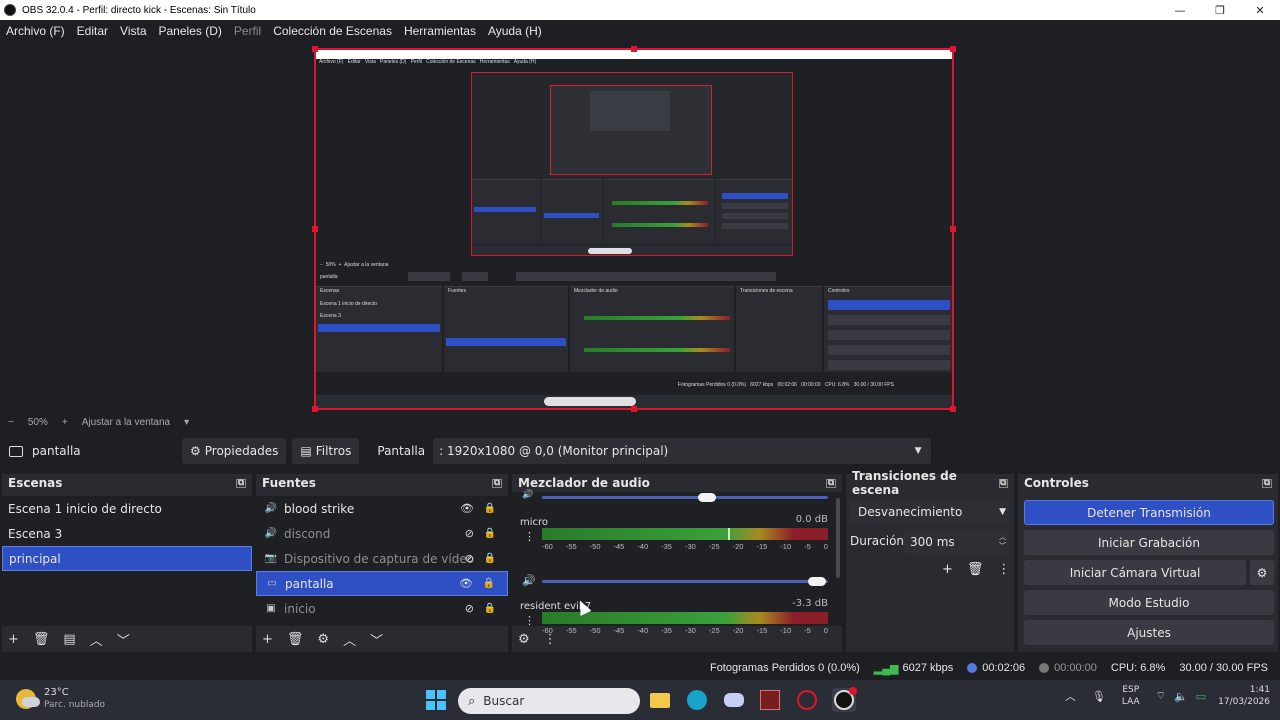 This screenshot has width=1280, height=720. Describe the element at coordinates (549, 701) in the screenshot. I see `taskbar-search: ⌕ Buscar` at that location.